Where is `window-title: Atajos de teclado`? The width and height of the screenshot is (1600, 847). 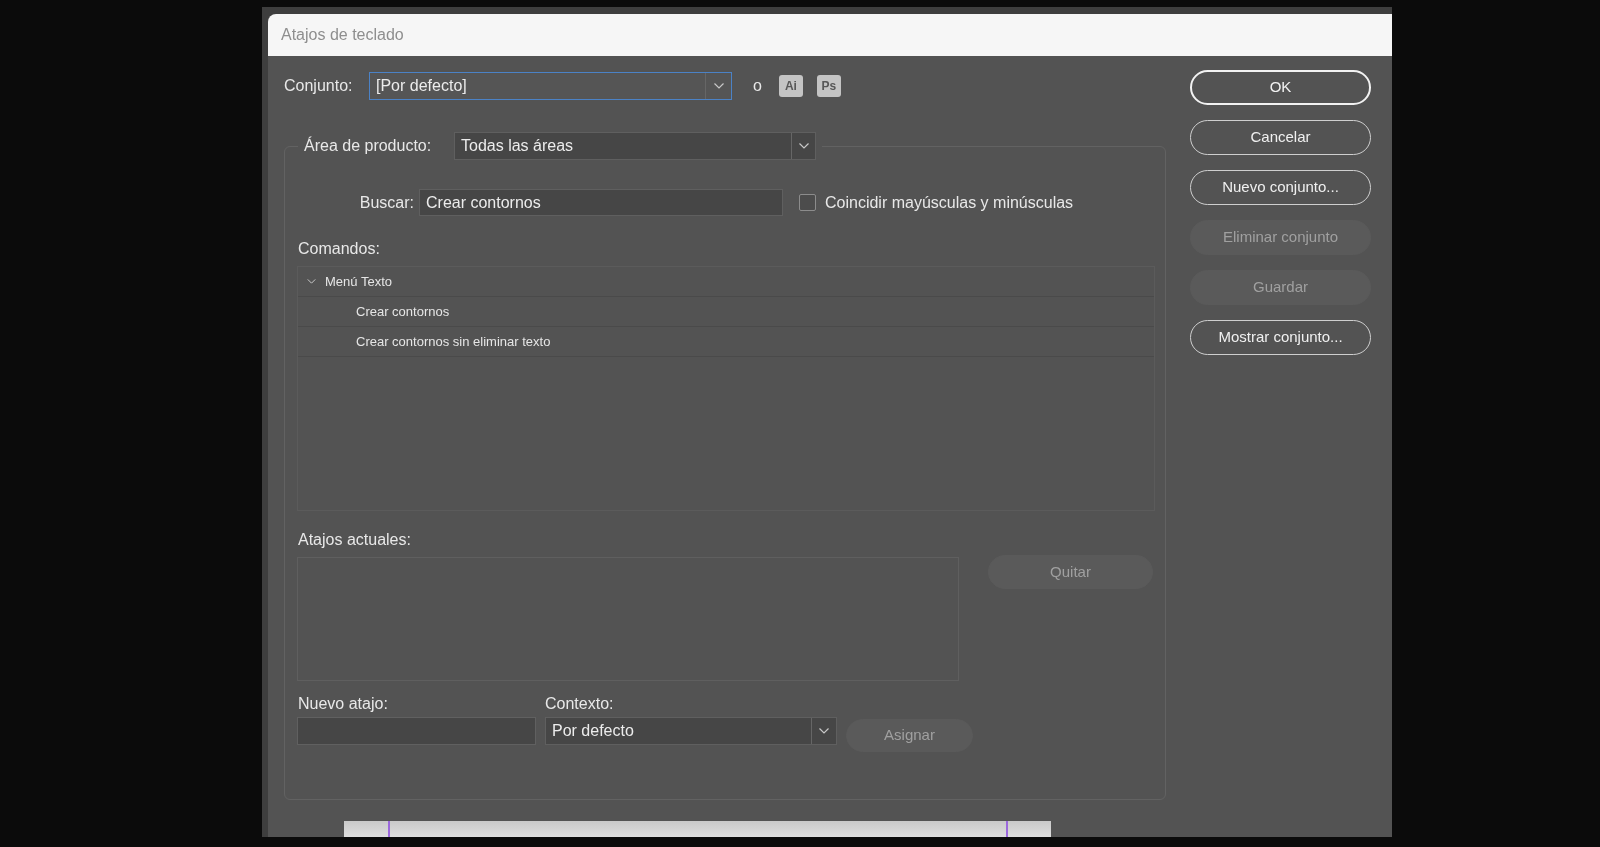
window-title: Atajos de teclado is located at coordinates (342, 35).